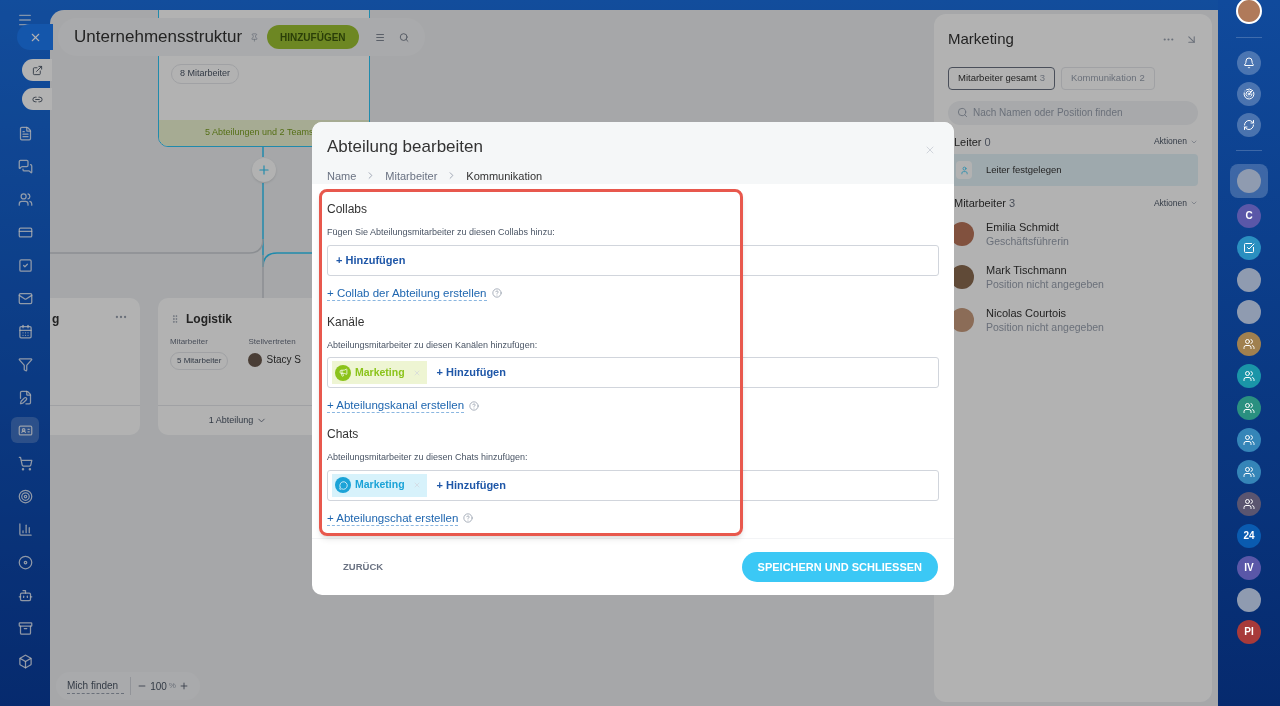  I want to click on contact-initials: PI, so click(1249, 631).